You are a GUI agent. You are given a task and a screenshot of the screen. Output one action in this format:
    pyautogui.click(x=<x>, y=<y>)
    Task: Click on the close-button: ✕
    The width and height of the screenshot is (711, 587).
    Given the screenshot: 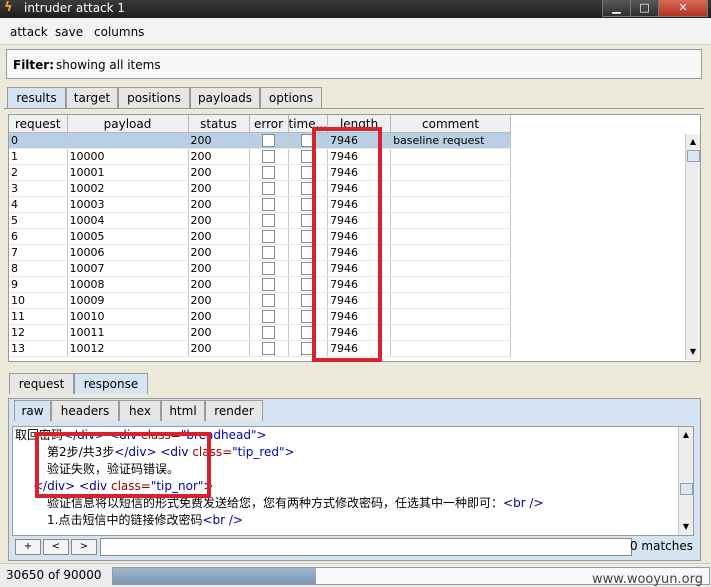 What is the action you would take?
    pyautogui.click(x=683, y=8)
    